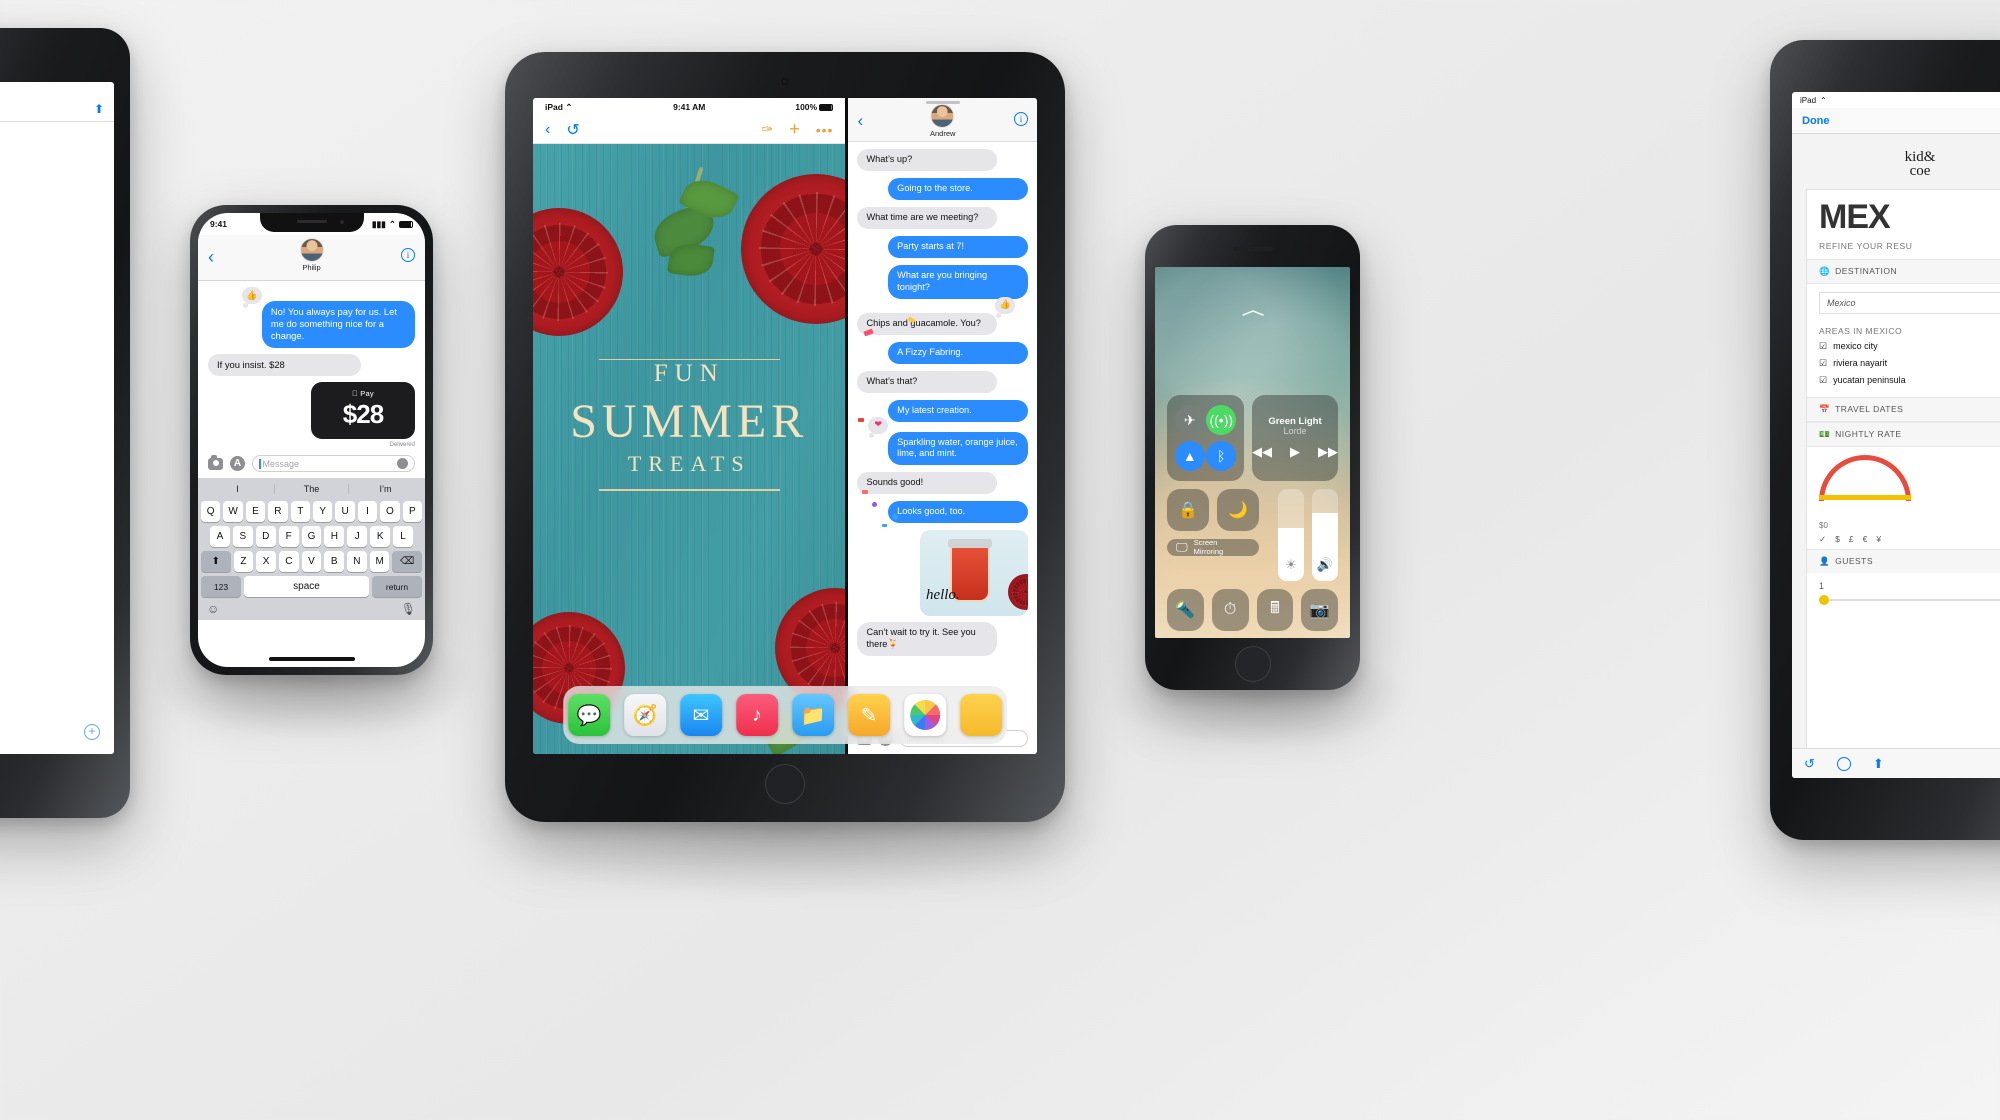 The image size is (2000, 1120). What do you see at coordinates (367, 511) in the screenshot?
I see `key-i: I` at bounding box center [367, 511].